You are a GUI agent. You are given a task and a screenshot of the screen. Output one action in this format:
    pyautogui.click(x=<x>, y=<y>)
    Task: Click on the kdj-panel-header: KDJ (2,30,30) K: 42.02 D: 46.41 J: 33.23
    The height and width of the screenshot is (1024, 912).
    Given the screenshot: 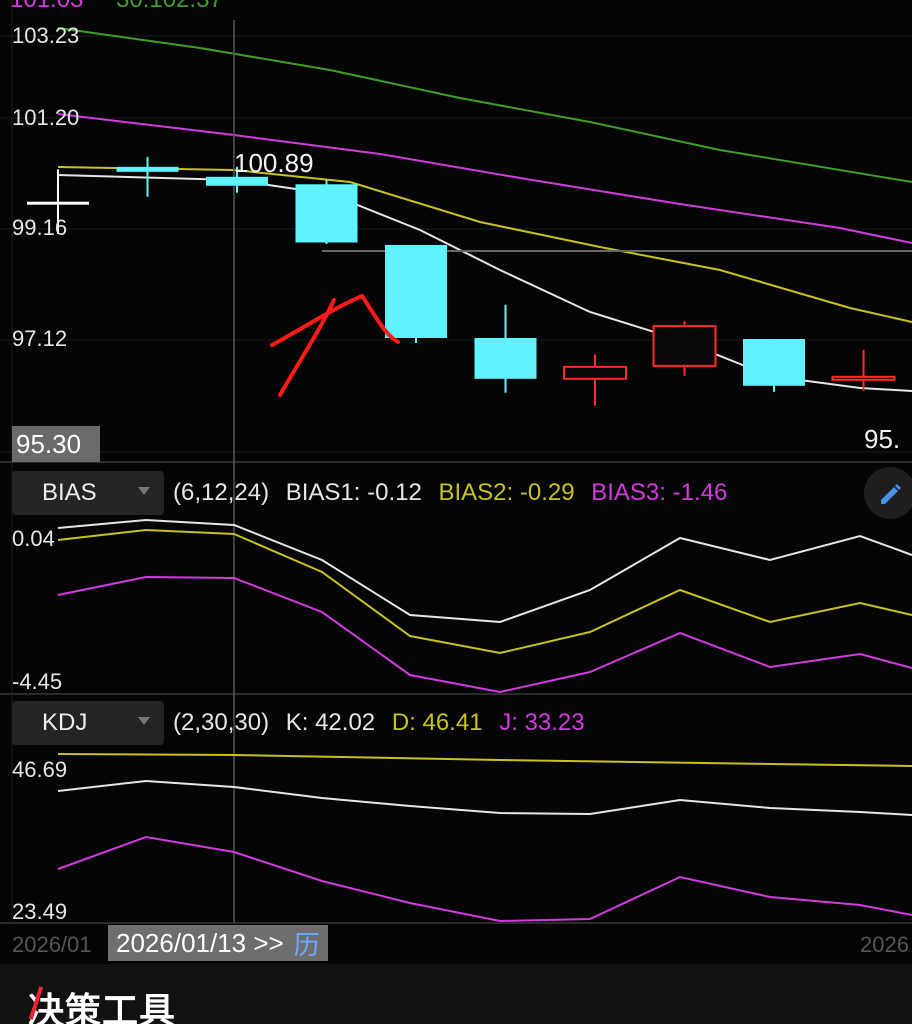 What is the action you would take?
    pyautogui.click(x=456, y=723)
    